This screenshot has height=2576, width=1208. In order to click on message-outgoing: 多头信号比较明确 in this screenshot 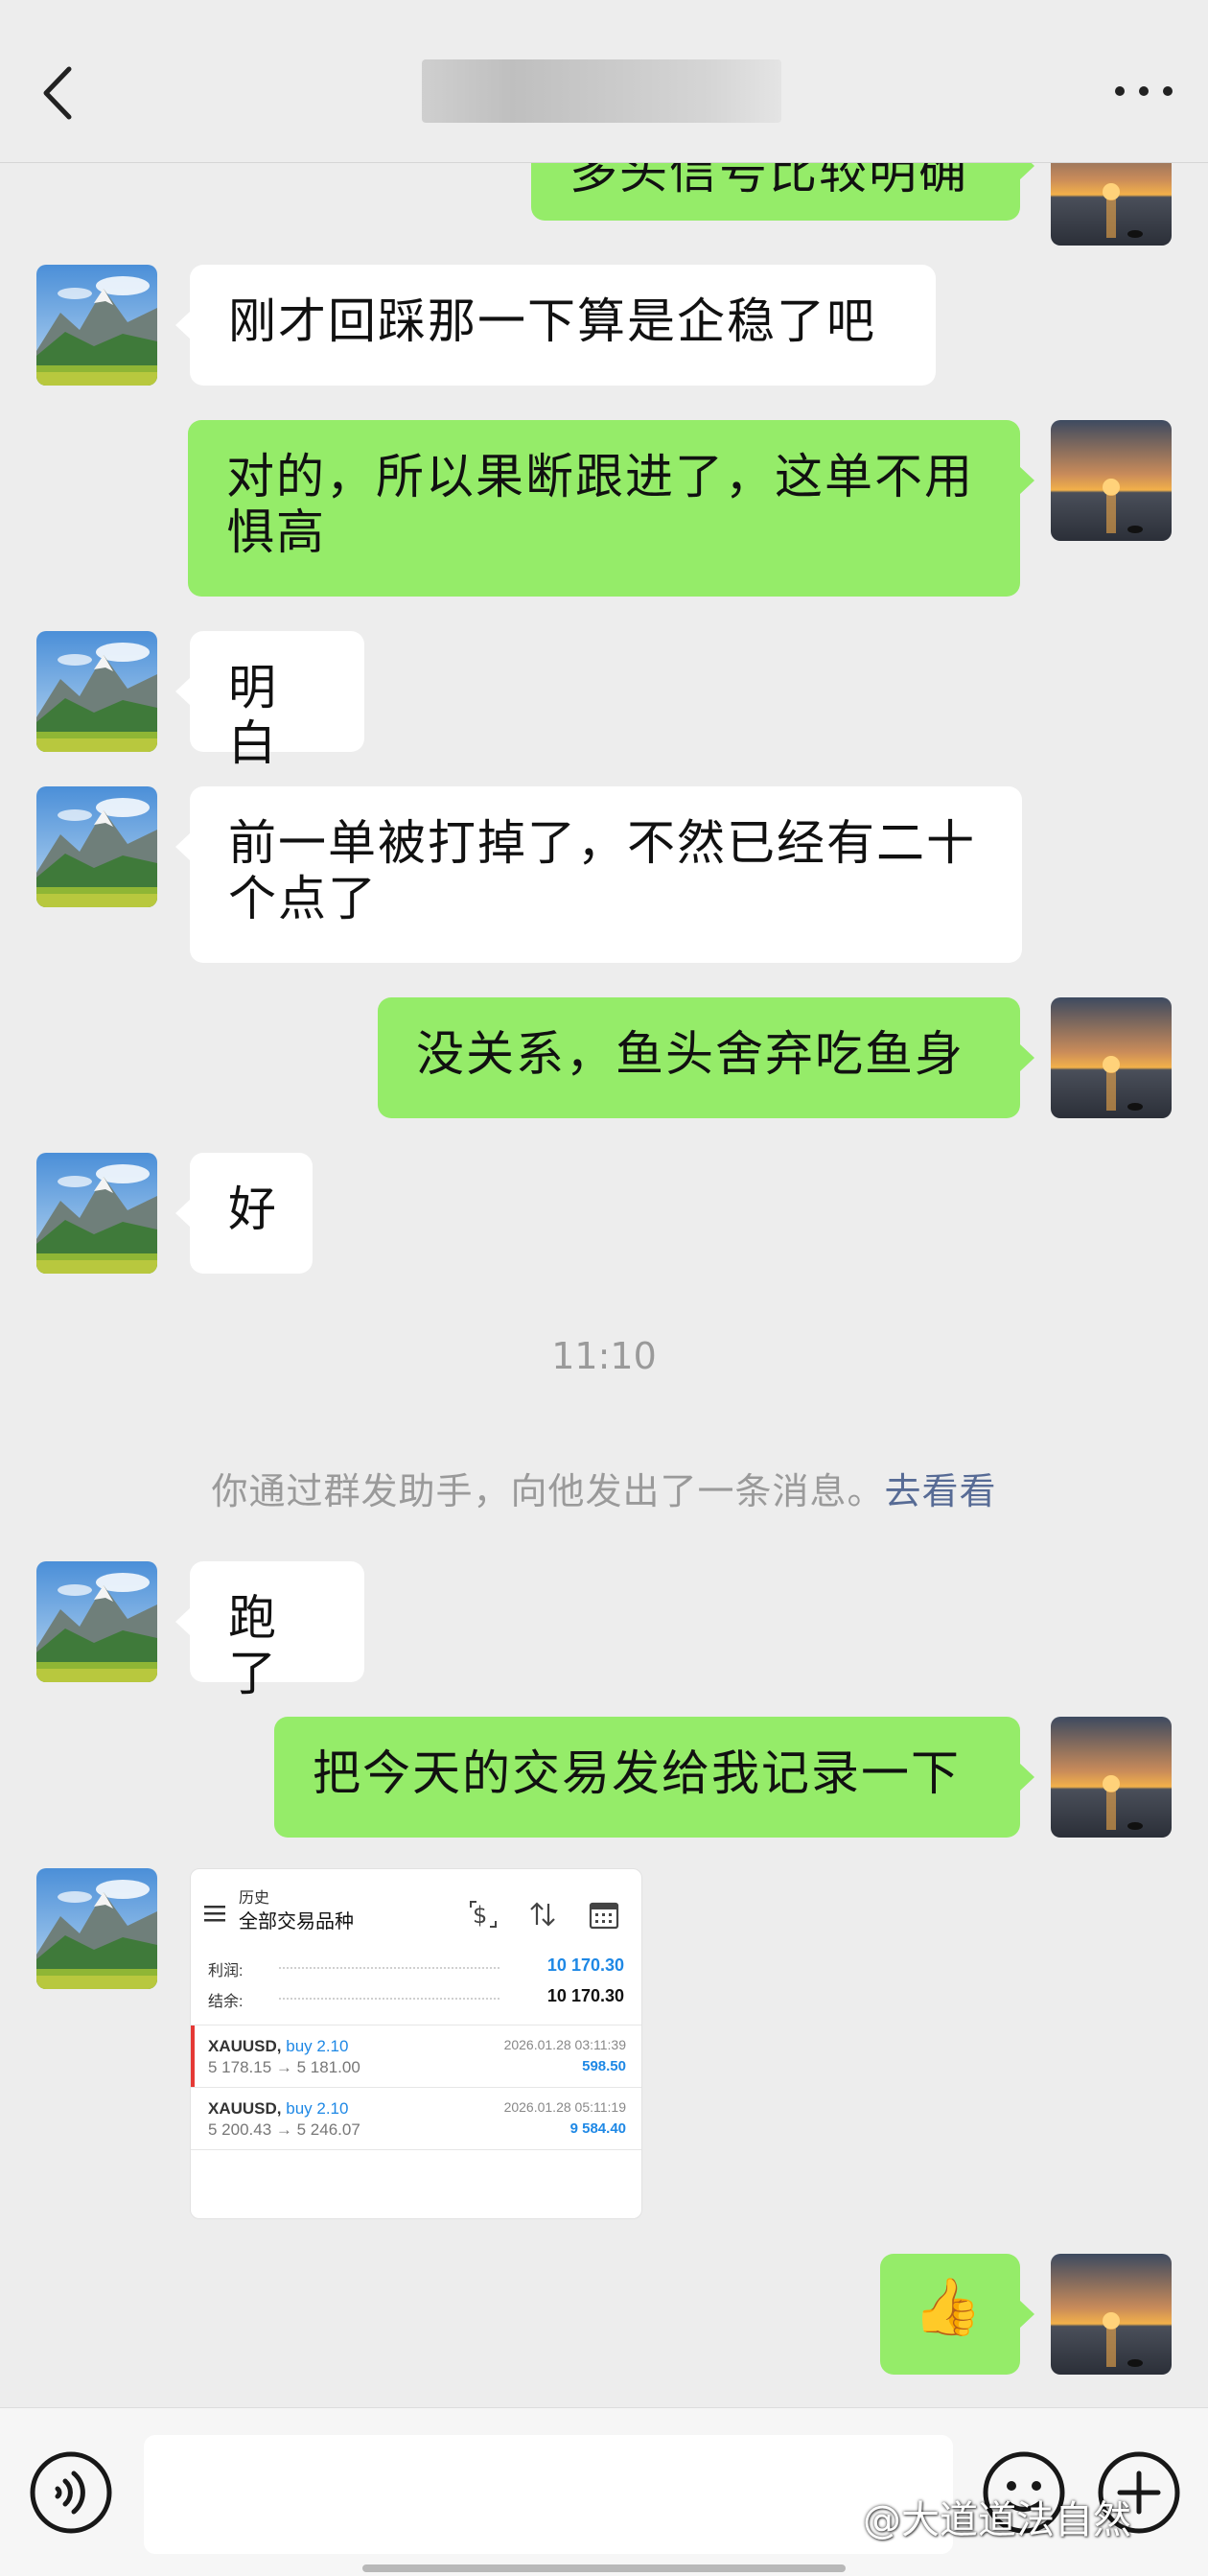, I will do `click(783, 192)`.